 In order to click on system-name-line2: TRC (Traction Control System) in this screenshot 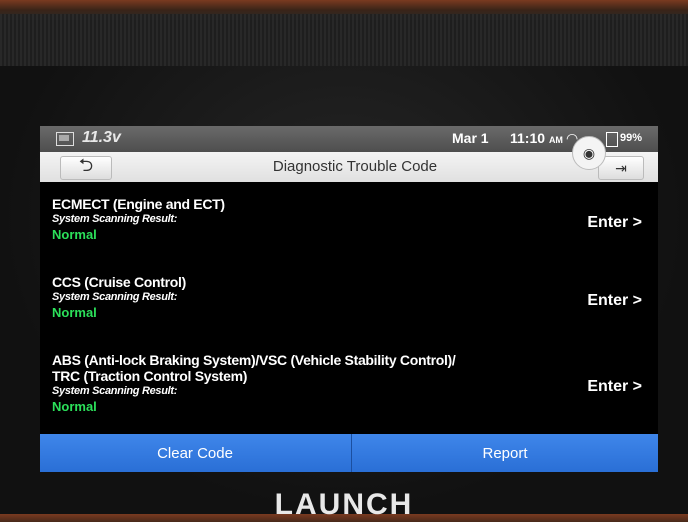, I will do `click(150, 376)`.